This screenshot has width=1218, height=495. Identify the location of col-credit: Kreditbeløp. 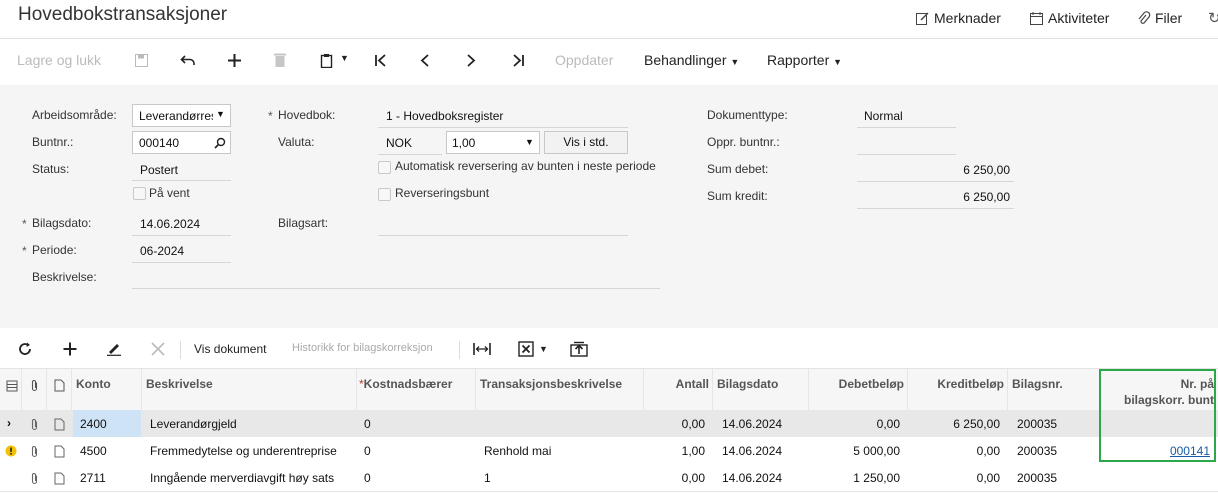
(955, 384).